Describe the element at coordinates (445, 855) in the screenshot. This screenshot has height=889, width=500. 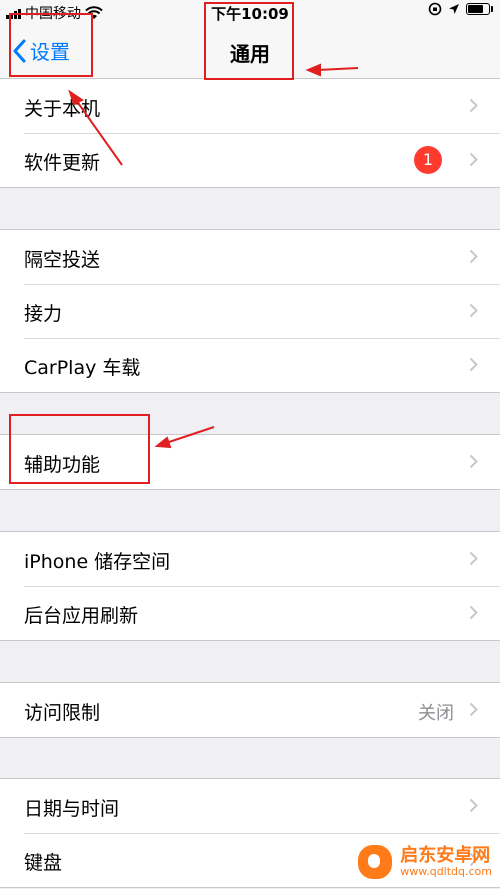
I see `watermark-title: 启东安卓网` at that location.